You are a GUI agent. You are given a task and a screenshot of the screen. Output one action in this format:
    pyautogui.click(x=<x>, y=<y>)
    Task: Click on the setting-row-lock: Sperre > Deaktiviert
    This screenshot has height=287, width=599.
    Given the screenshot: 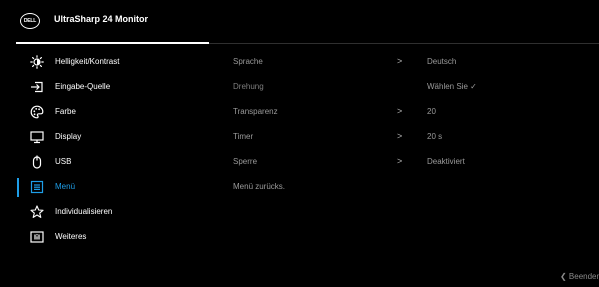 What is the action you would take?
    pyautogui.click(x=299, y=162)
    